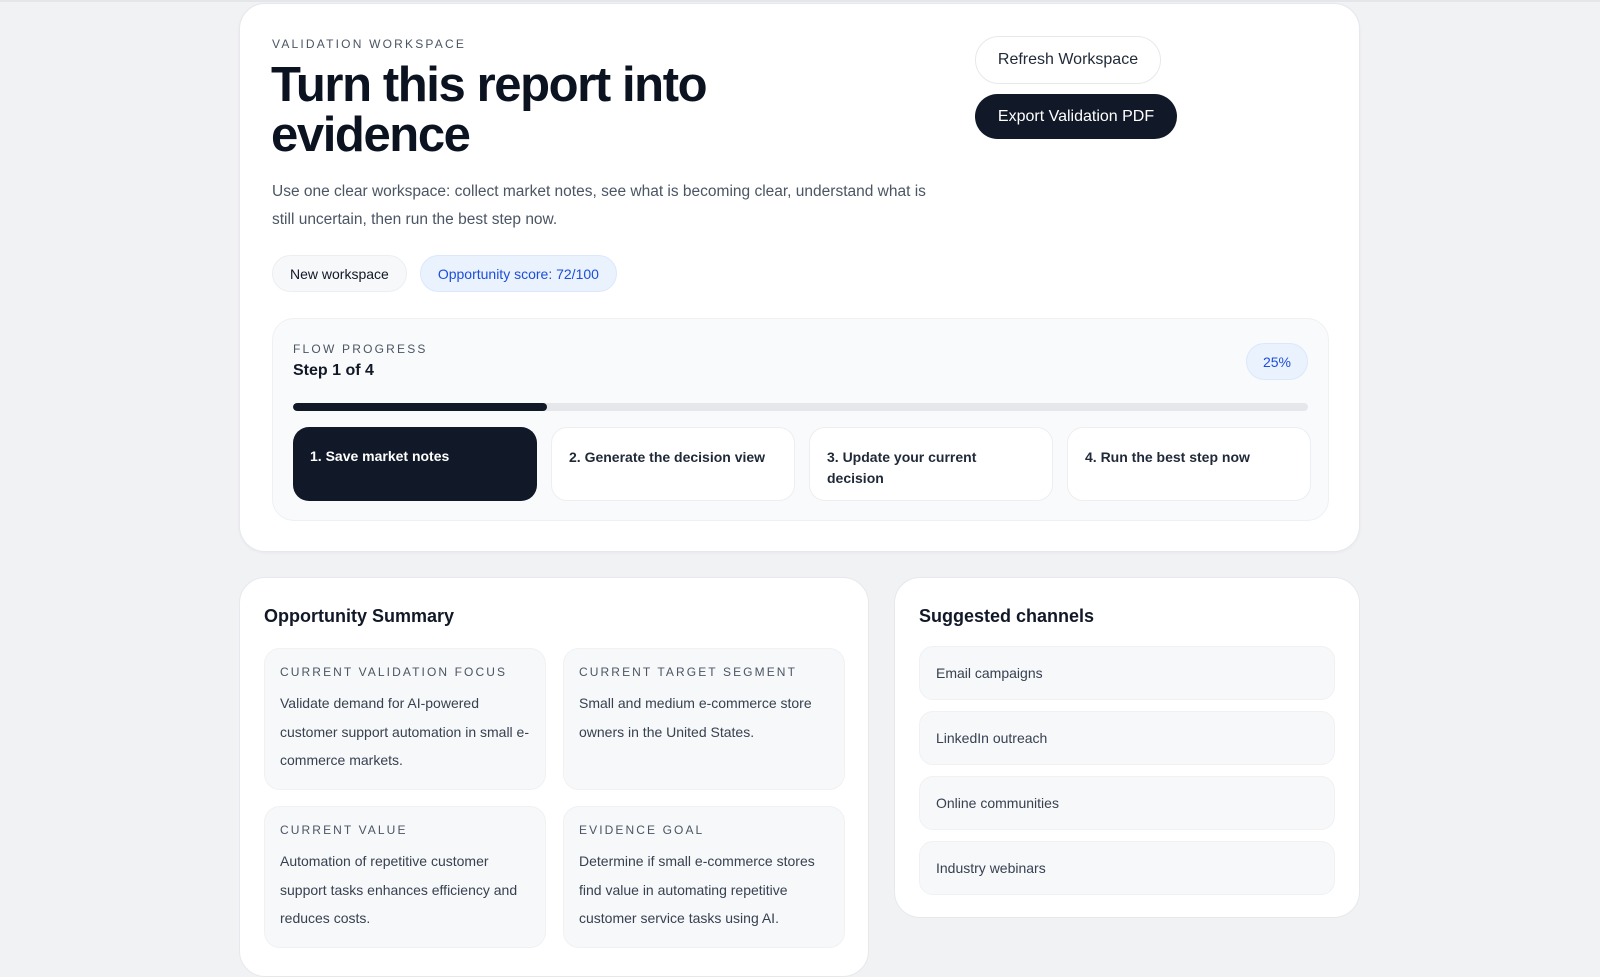 The image size is (1600, 977). I want to click on status-chips: New workspace Opportunity score: 72/100, so click(444, 273).